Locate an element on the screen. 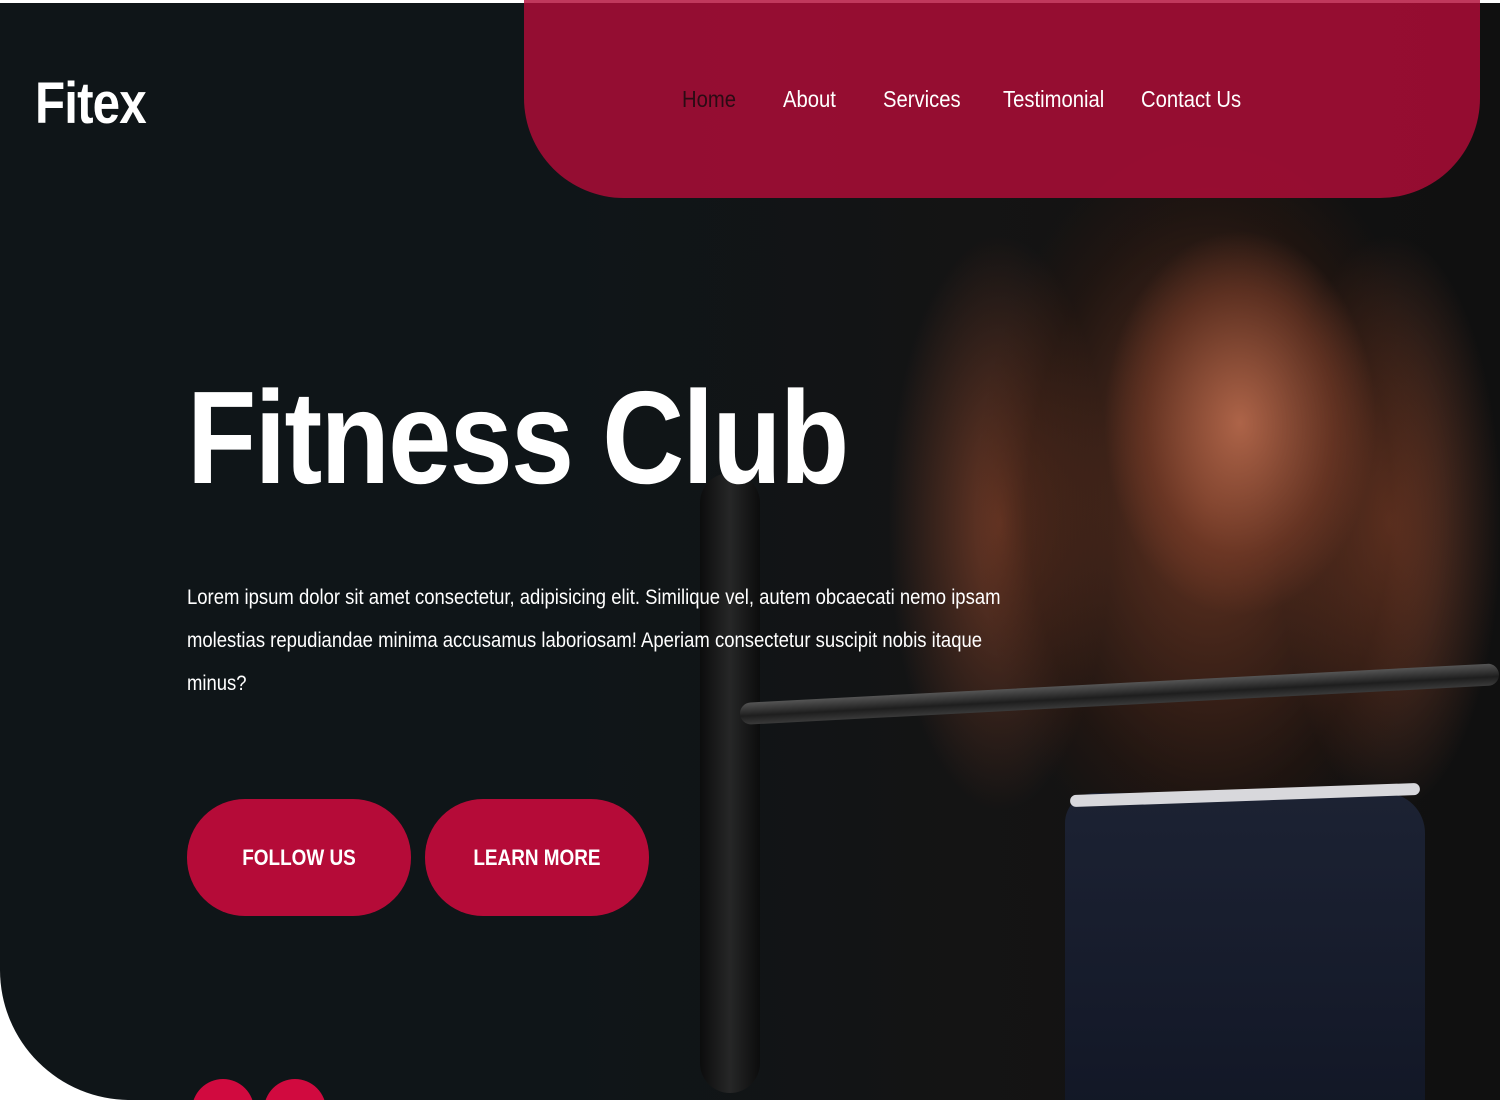 The width and height of the screenshot is (1500, 1100). nav-item-home: Home is located at coordinates (709, 99).